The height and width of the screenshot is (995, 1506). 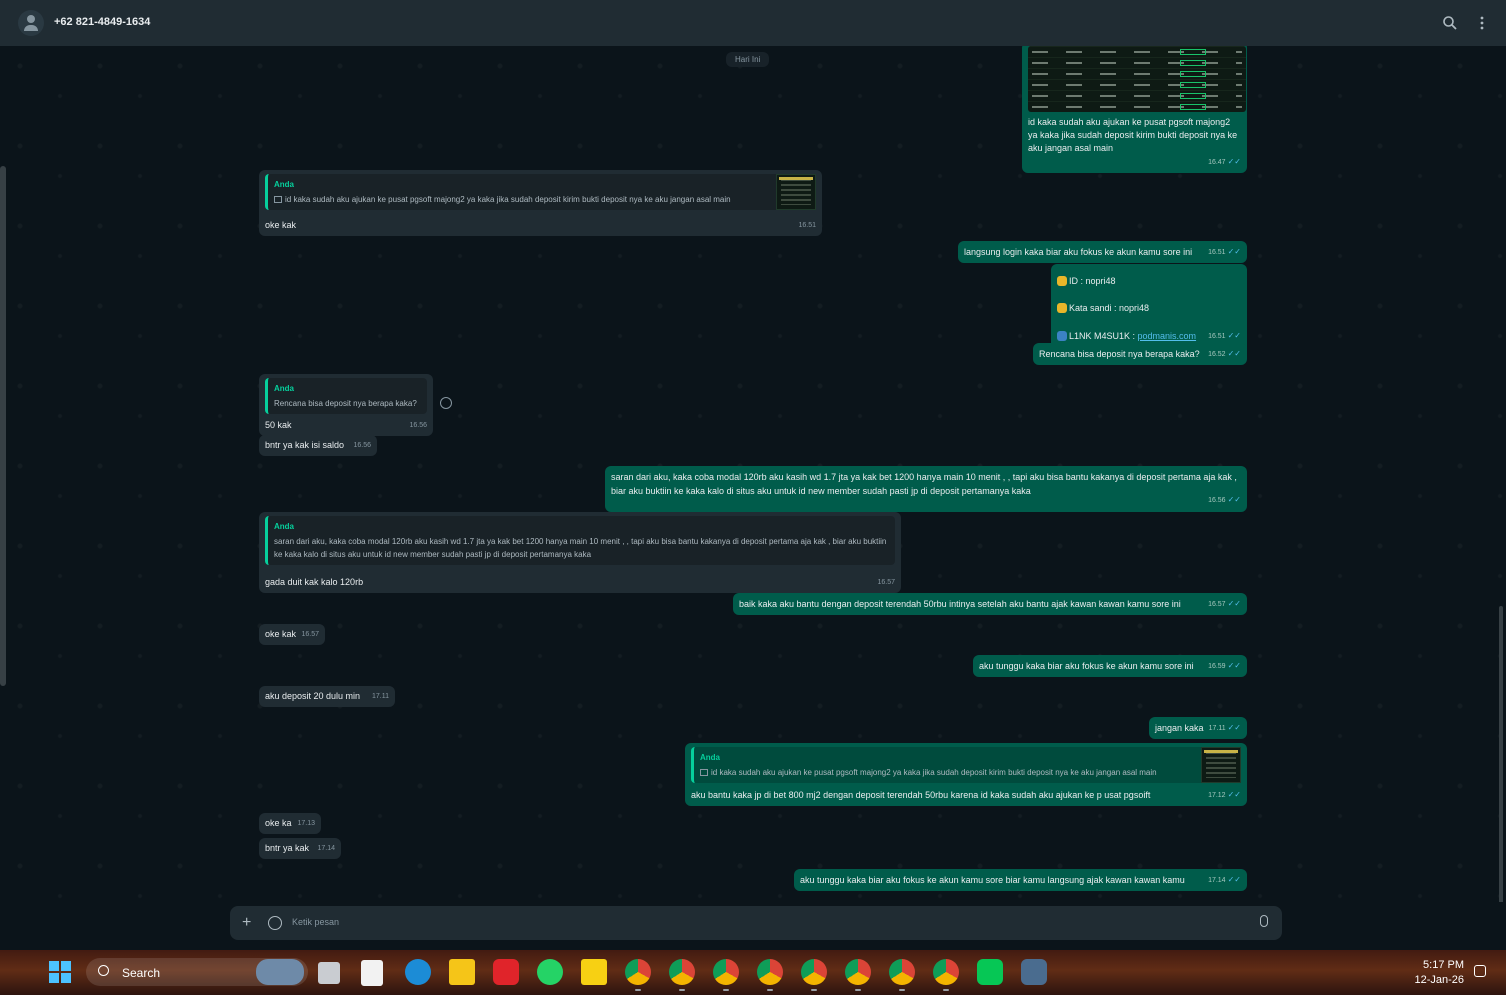 What do you see at coordinates (3, 426) in the screenshot?
I see `scrollbar-left` at bounding box center [3, 426].